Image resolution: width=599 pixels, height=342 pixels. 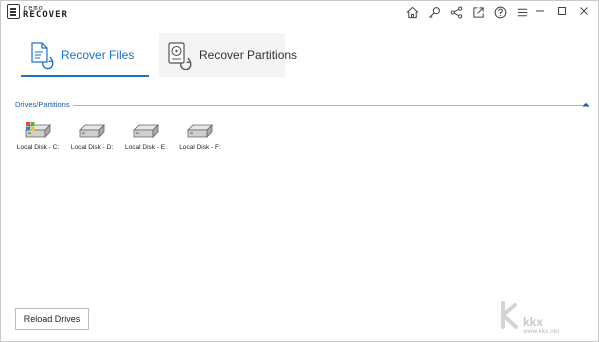 I want to click on home-icon, so click(x=412, y=12).